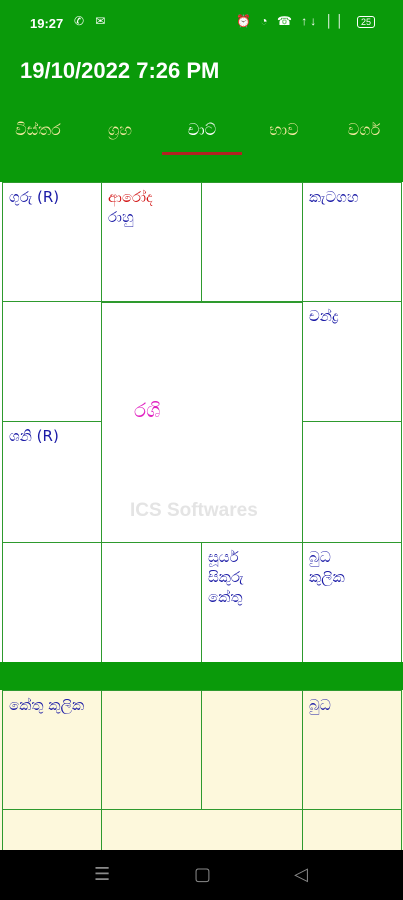  Describe the element at coordinates (147, 410) in the screenshot. I see `rashi-label: රශි` at that location.